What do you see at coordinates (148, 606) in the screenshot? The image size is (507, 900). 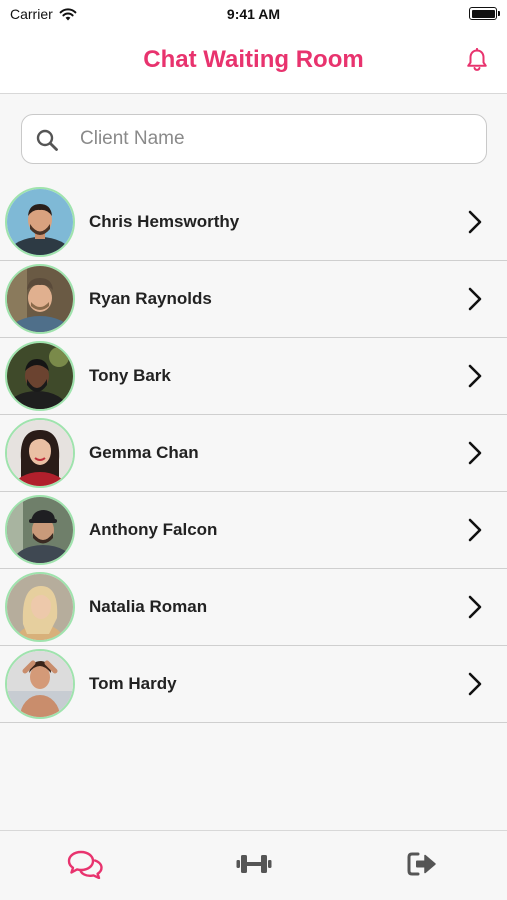 I see `client-name: Natalia Roman` at bounding box center [148, 606].